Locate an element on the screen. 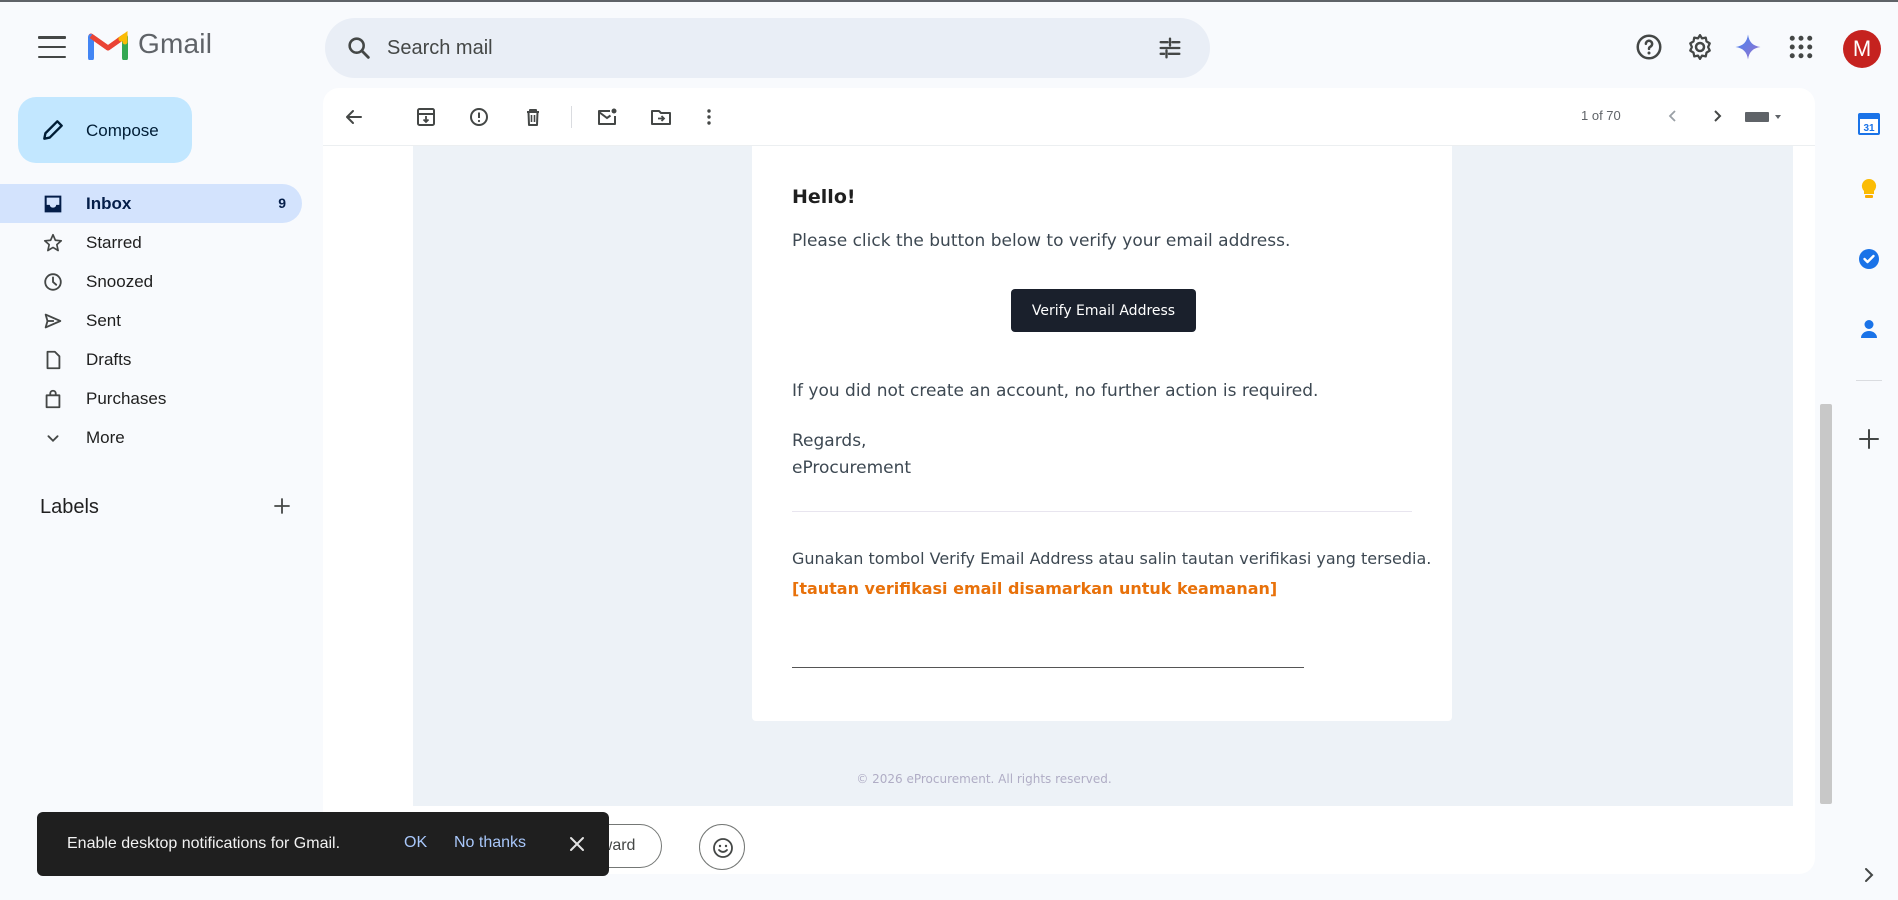 This screenshot has width=1898, height=900. add-addon-plus-icon is located at coordinates (1869, 439).